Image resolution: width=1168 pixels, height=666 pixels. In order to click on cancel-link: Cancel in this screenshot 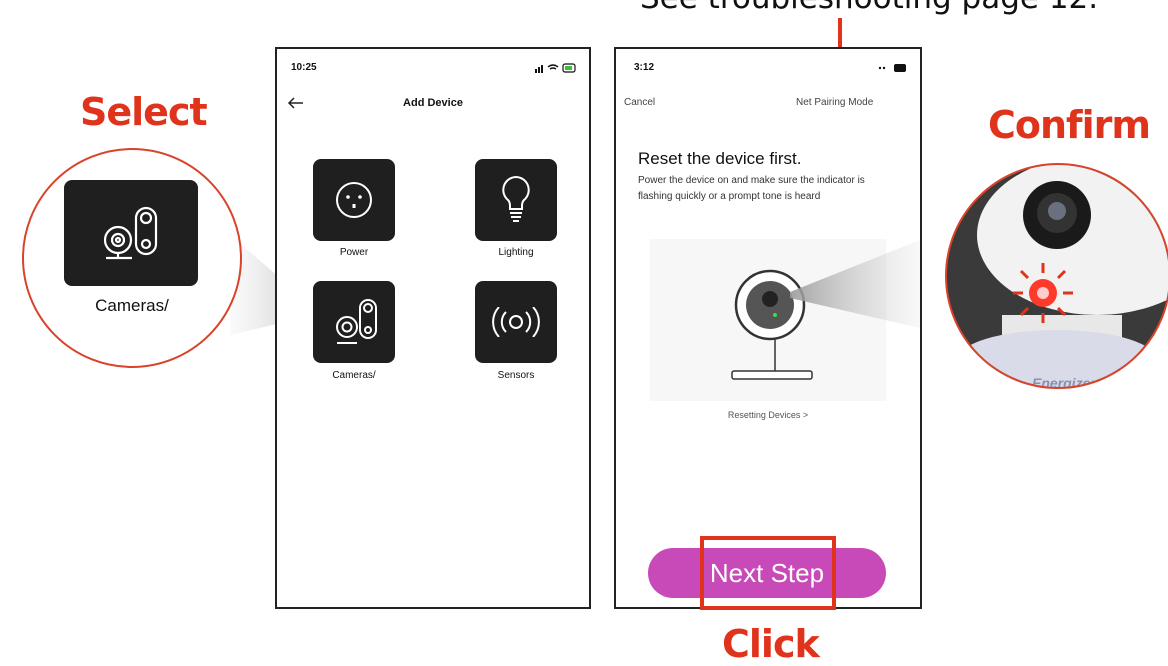, I will do `click(639, 102)`.